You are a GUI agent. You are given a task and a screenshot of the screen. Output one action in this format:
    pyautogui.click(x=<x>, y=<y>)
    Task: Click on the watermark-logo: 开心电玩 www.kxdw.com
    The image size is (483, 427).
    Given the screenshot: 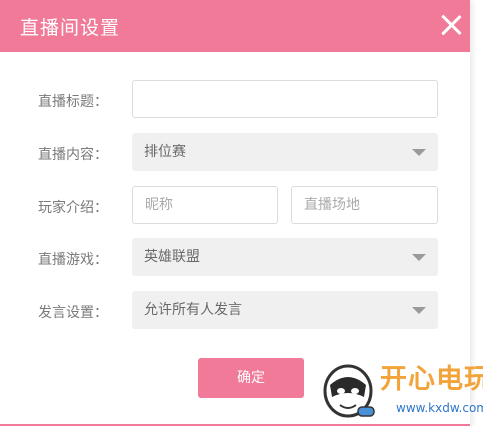 What is the action you would take?
    pyautogui.click(x=400, y=391)
    